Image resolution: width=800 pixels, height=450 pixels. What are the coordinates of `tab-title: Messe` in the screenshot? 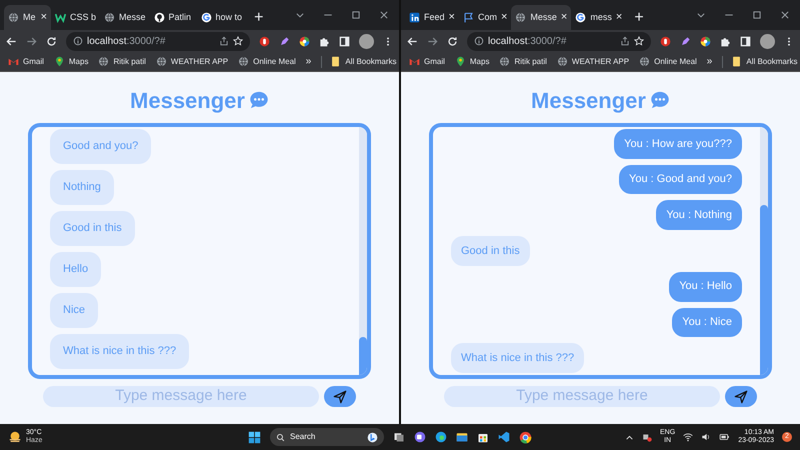 It's located at (132, 17).